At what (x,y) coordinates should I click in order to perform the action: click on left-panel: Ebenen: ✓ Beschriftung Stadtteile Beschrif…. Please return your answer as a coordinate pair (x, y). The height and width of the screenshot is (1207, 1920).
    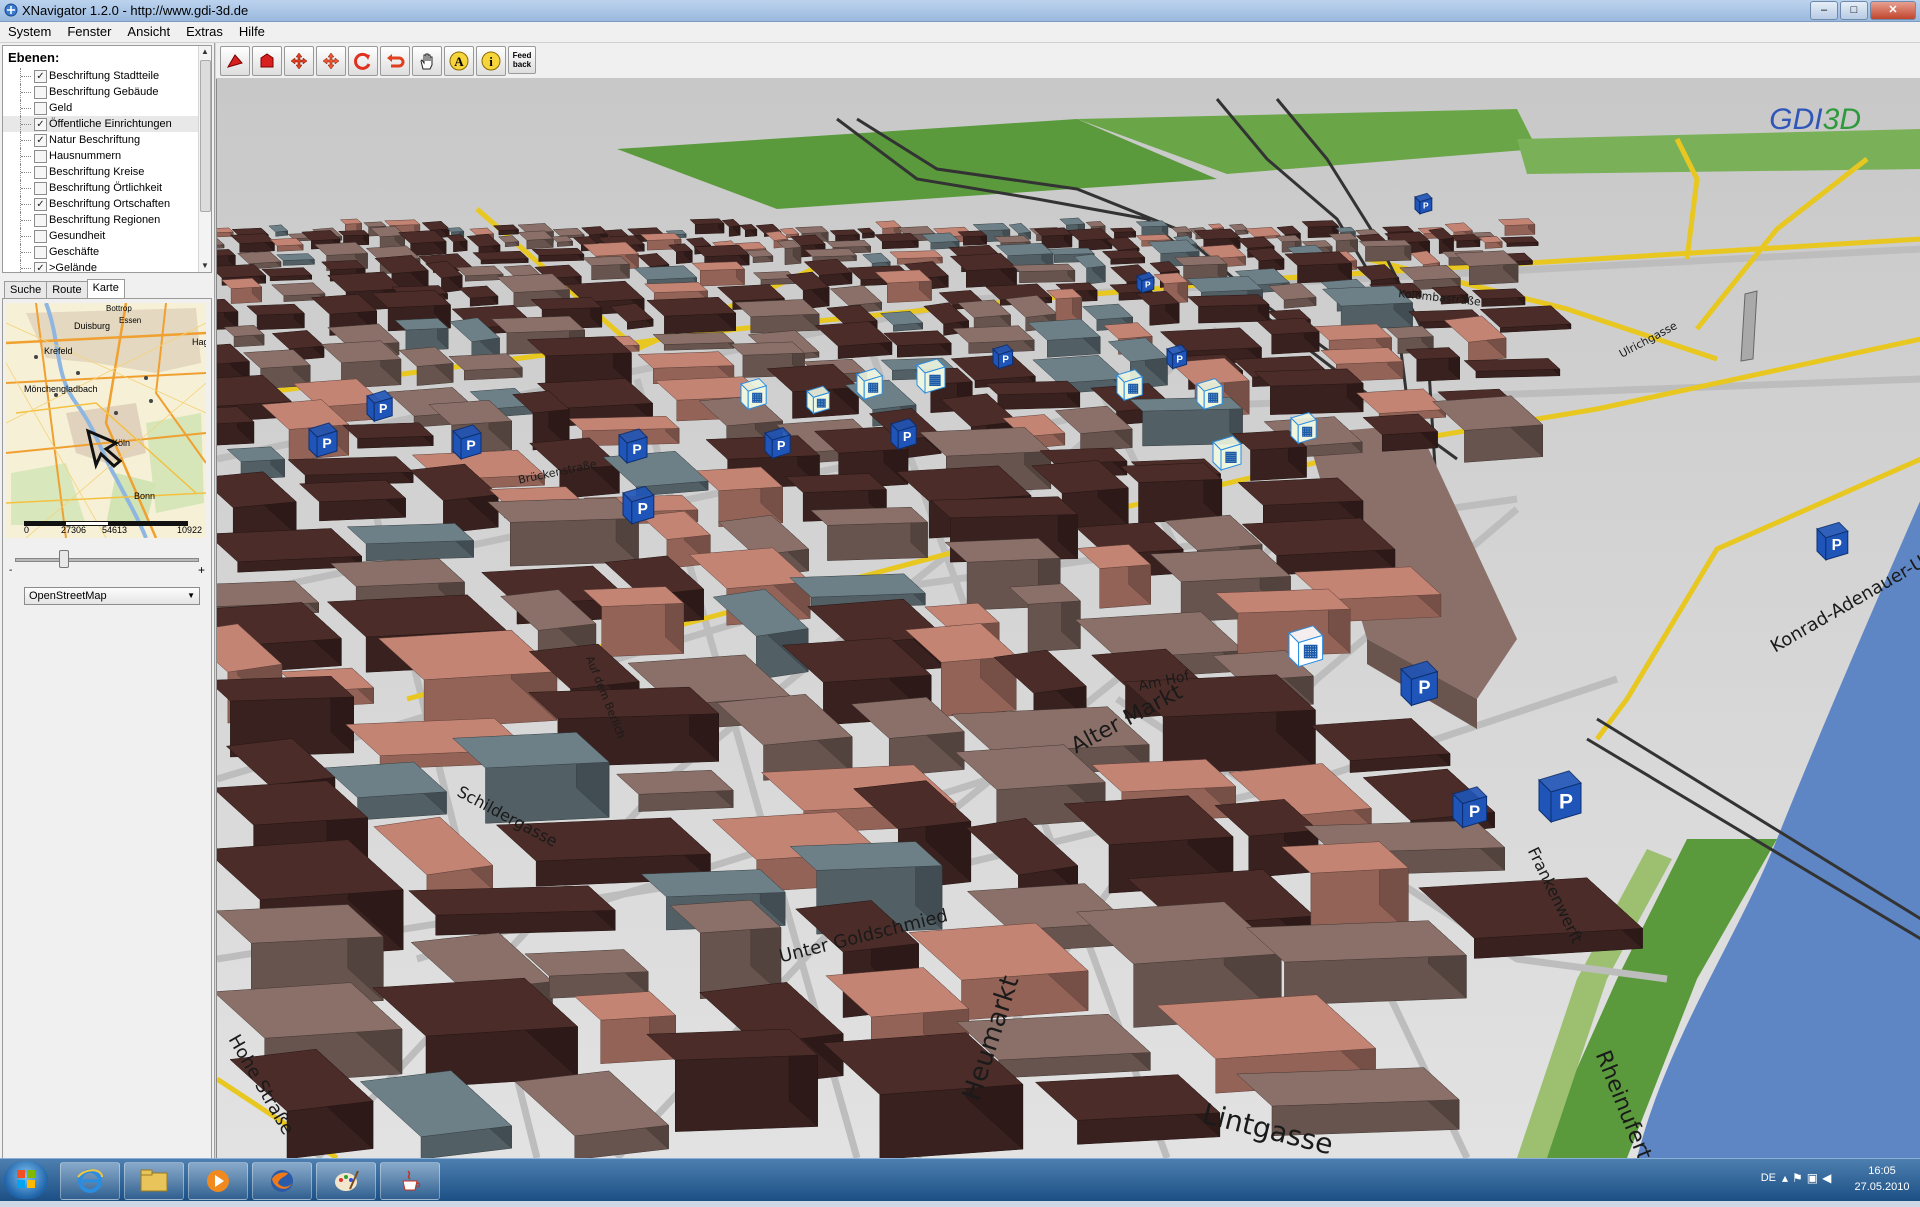
    Looking at the image, I should click on (107, 601).